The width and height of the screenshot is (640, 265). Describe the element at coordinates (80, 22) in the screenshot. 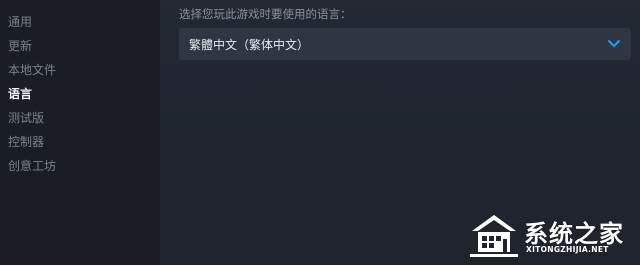

I see `sidebar-item-general: 通用` at that location.